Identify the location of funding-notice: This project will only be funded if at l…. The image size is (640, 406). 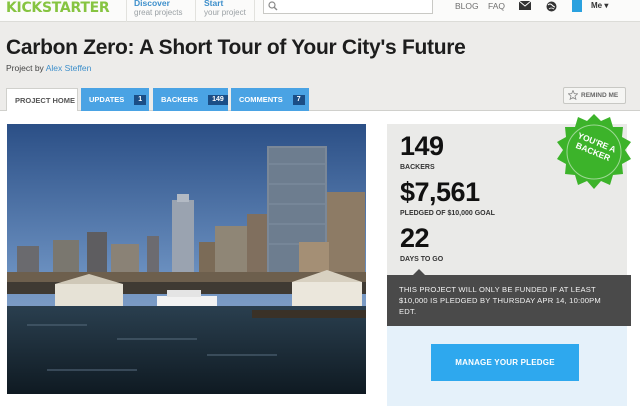
(509, 300).